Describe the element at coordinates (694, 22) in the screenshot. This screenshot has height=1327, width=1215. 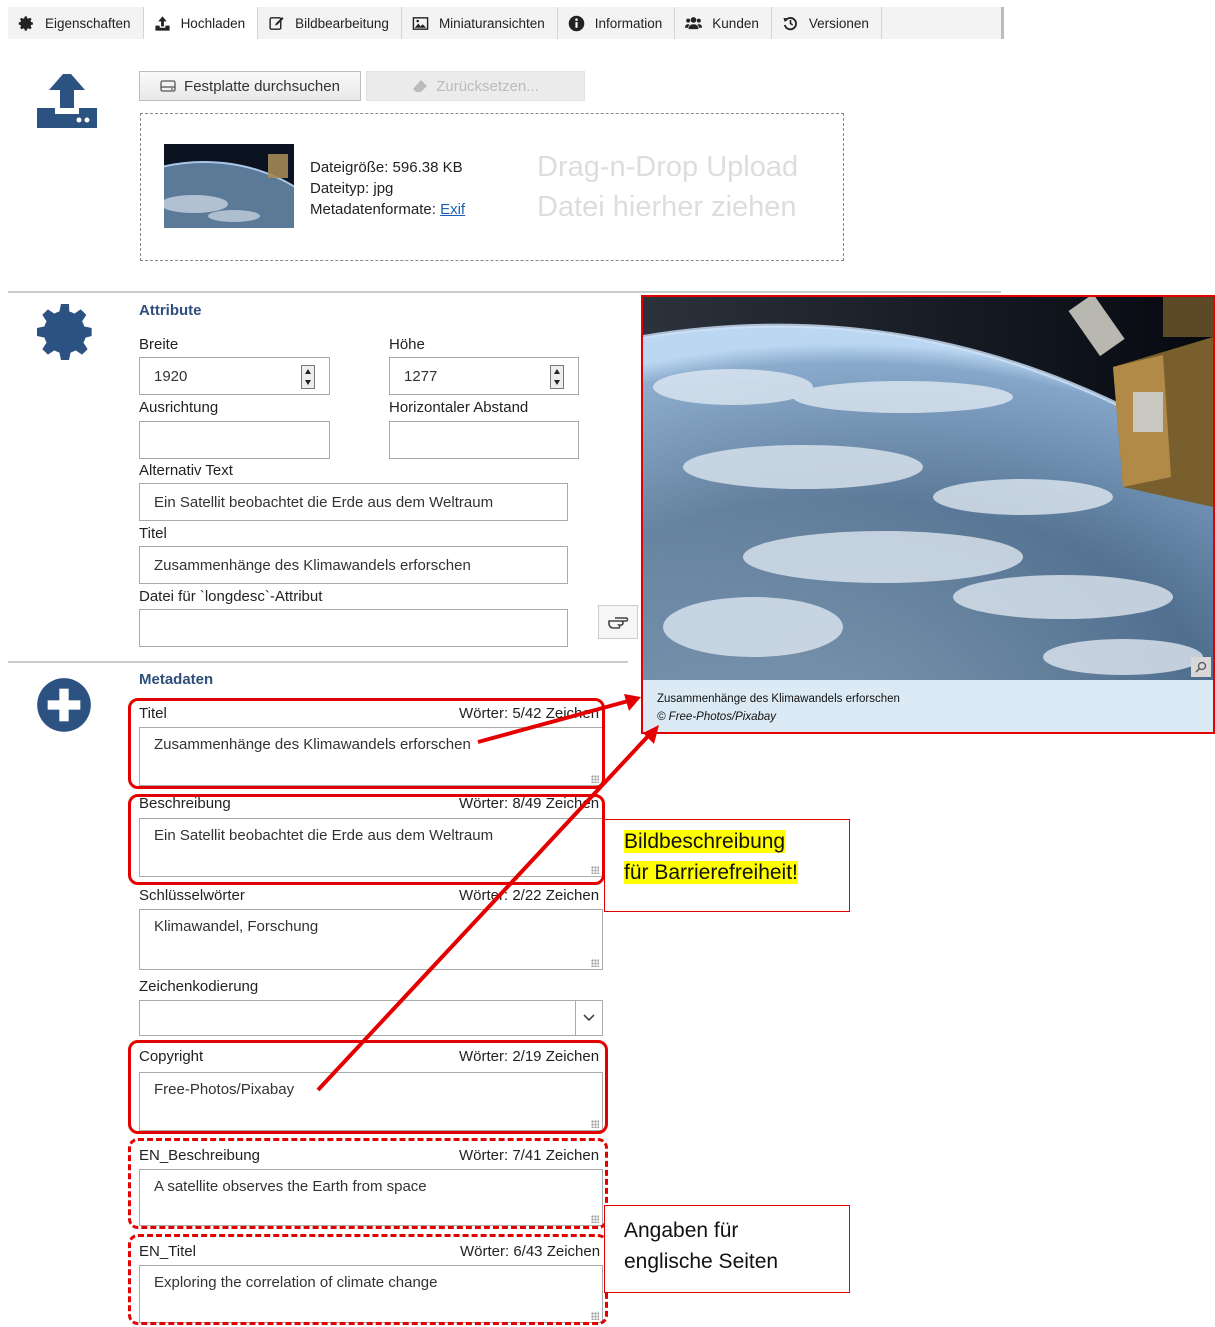
I see `users-icon` at that location.